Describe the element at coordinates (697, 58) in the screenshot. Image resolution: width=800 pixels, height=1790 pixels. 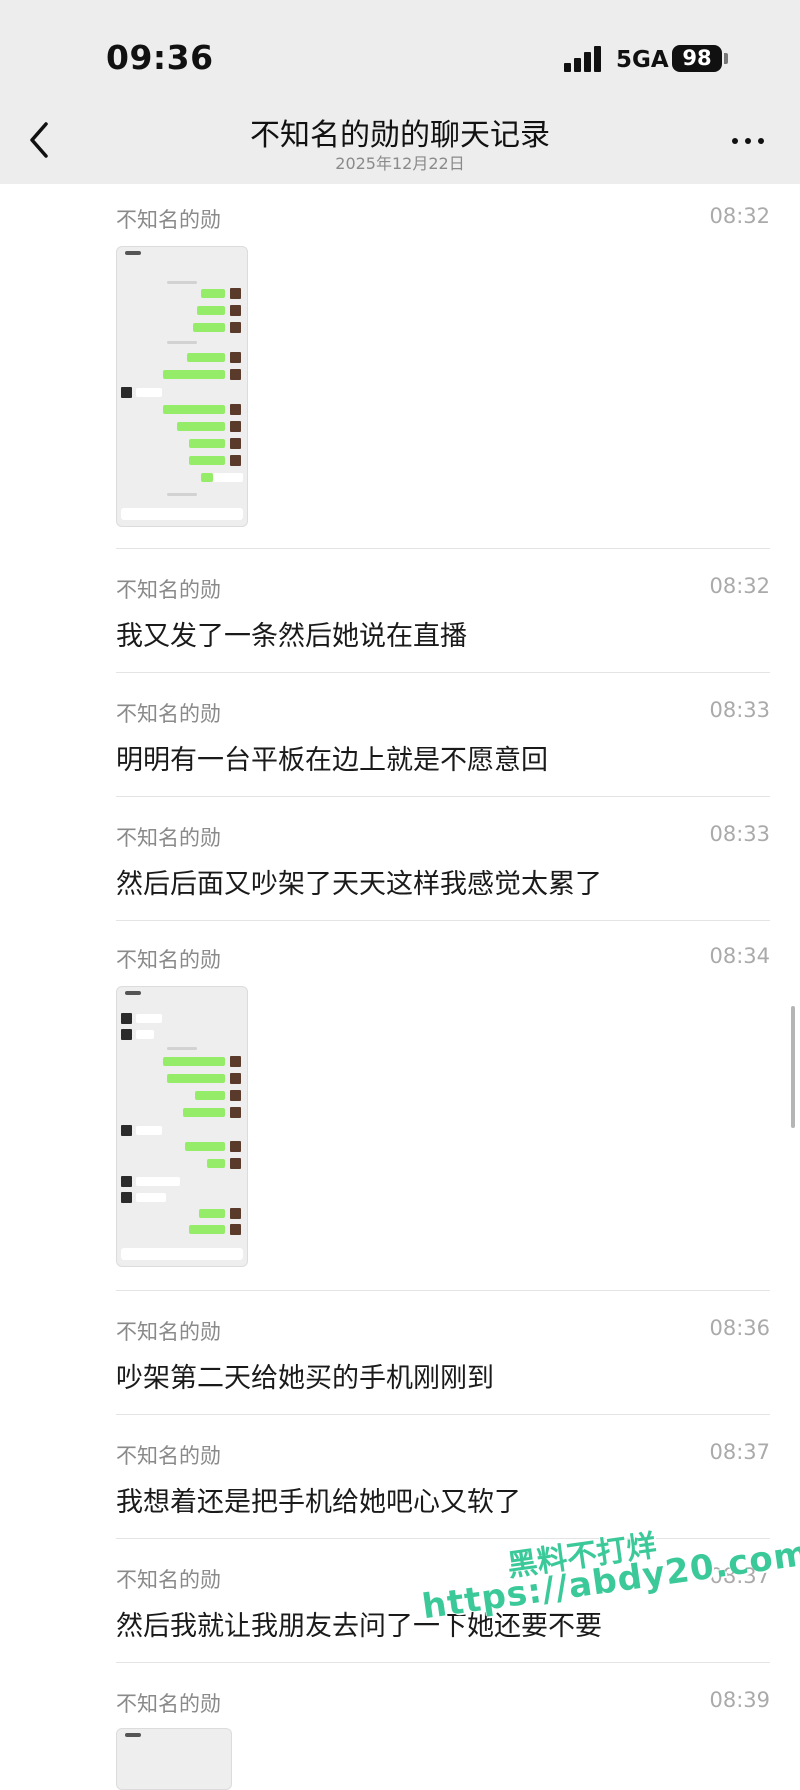
I see `battery-icon: 98` at that location.